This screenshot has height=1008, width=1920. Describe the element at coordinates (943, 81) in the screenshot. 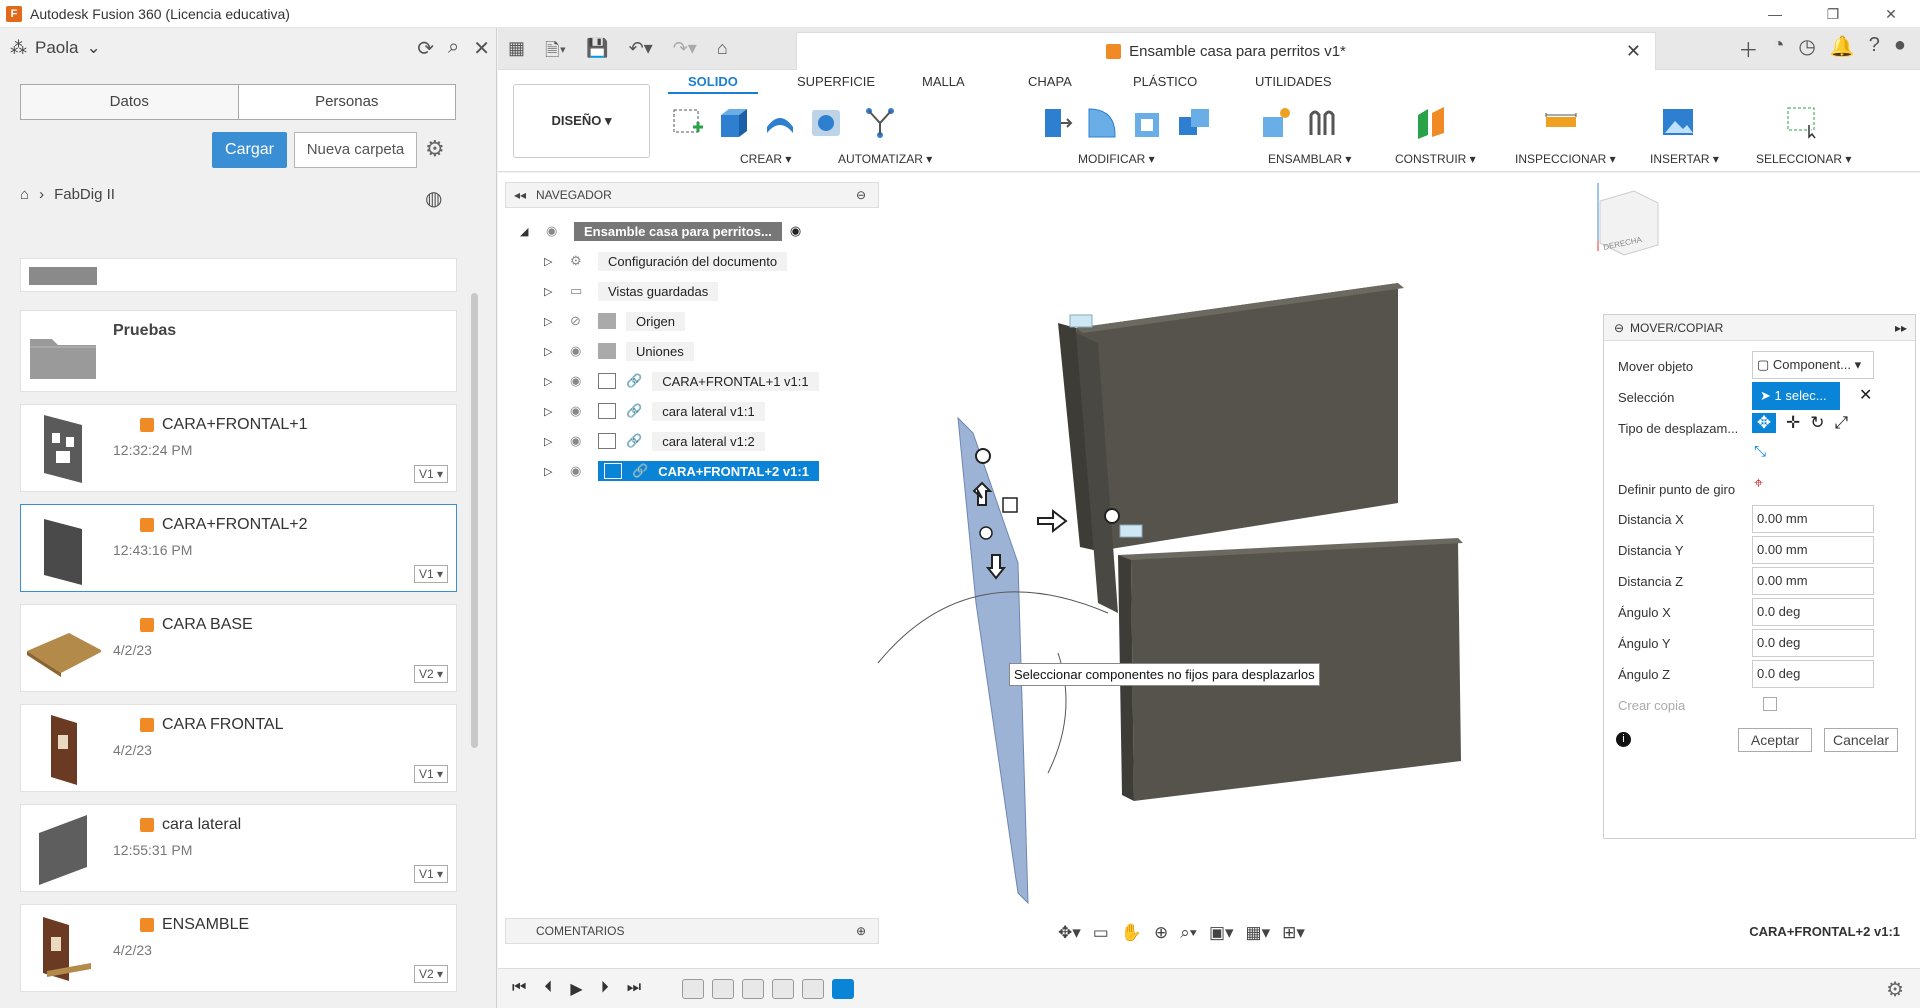

I see `tab-malla: MALLA` at that location.